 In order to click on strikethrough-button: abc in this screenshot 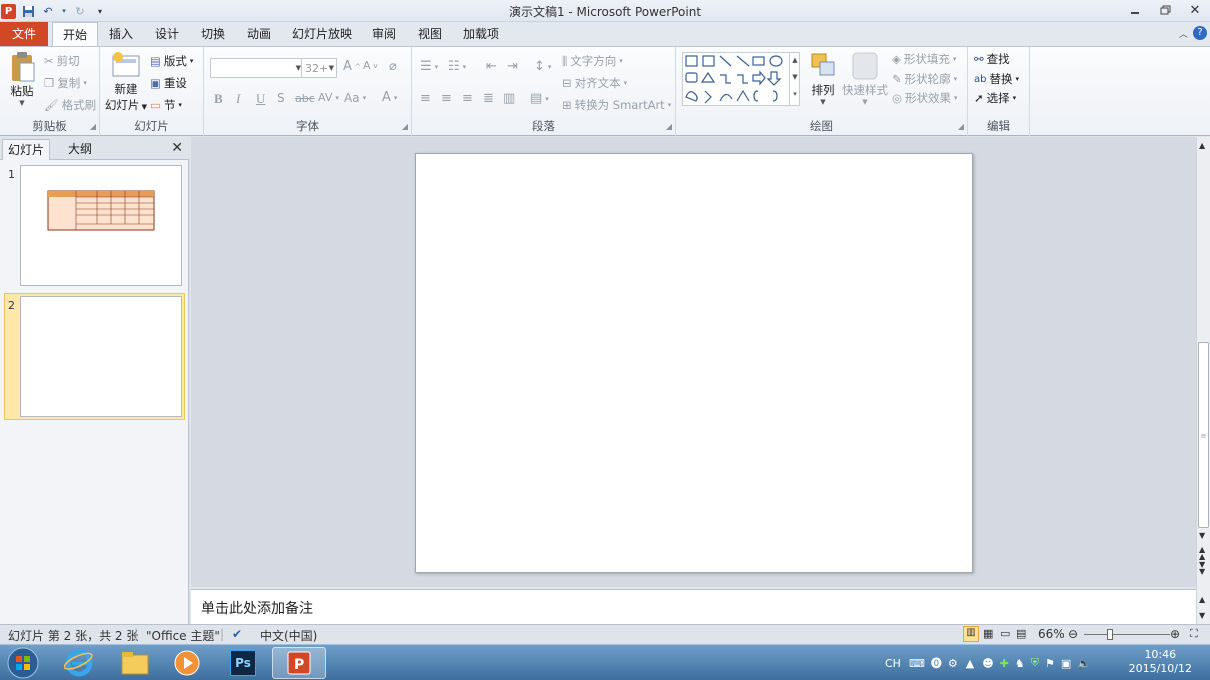, I will do `click(305, 98)`.